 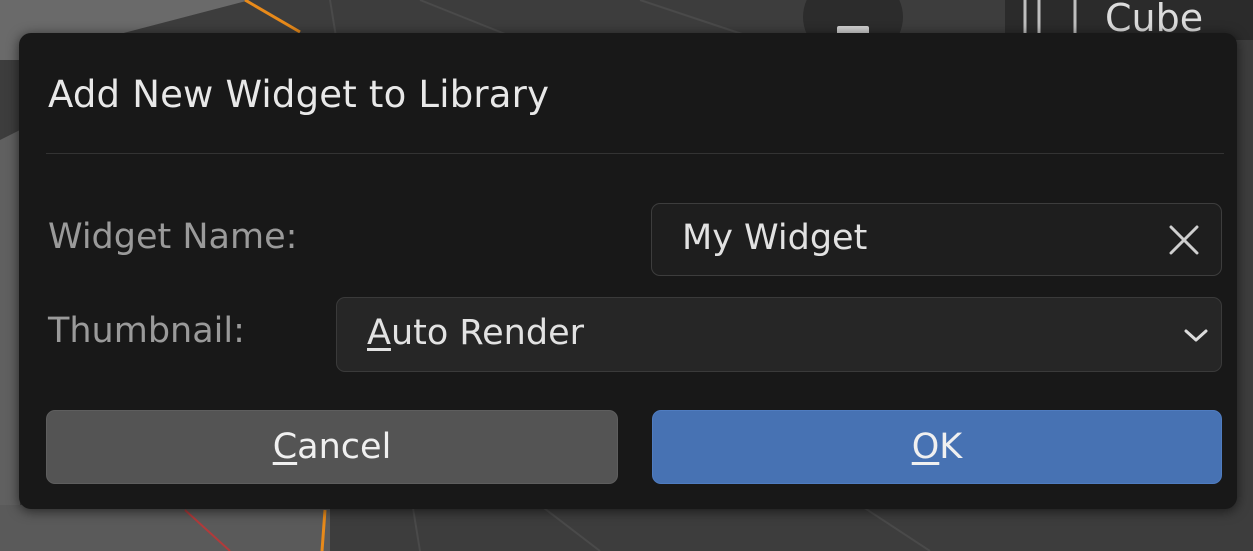 I want to click on ok-button: OK, so click(x=937, y=447).